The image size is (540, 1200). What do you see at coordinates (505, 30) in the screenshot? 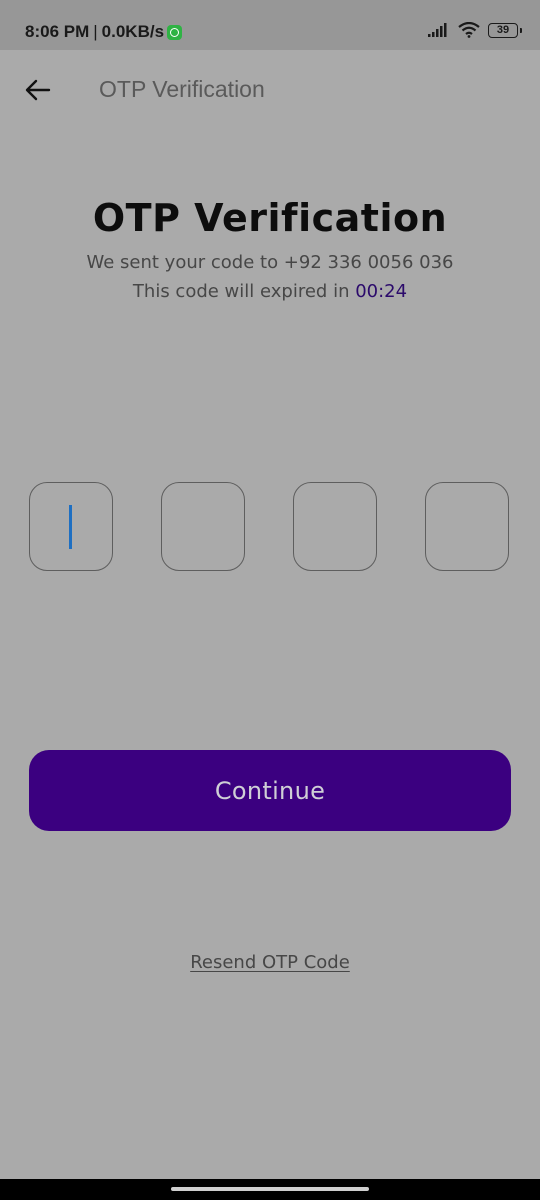
I see `battery-icon: 39` at bounding box center [505, 30].